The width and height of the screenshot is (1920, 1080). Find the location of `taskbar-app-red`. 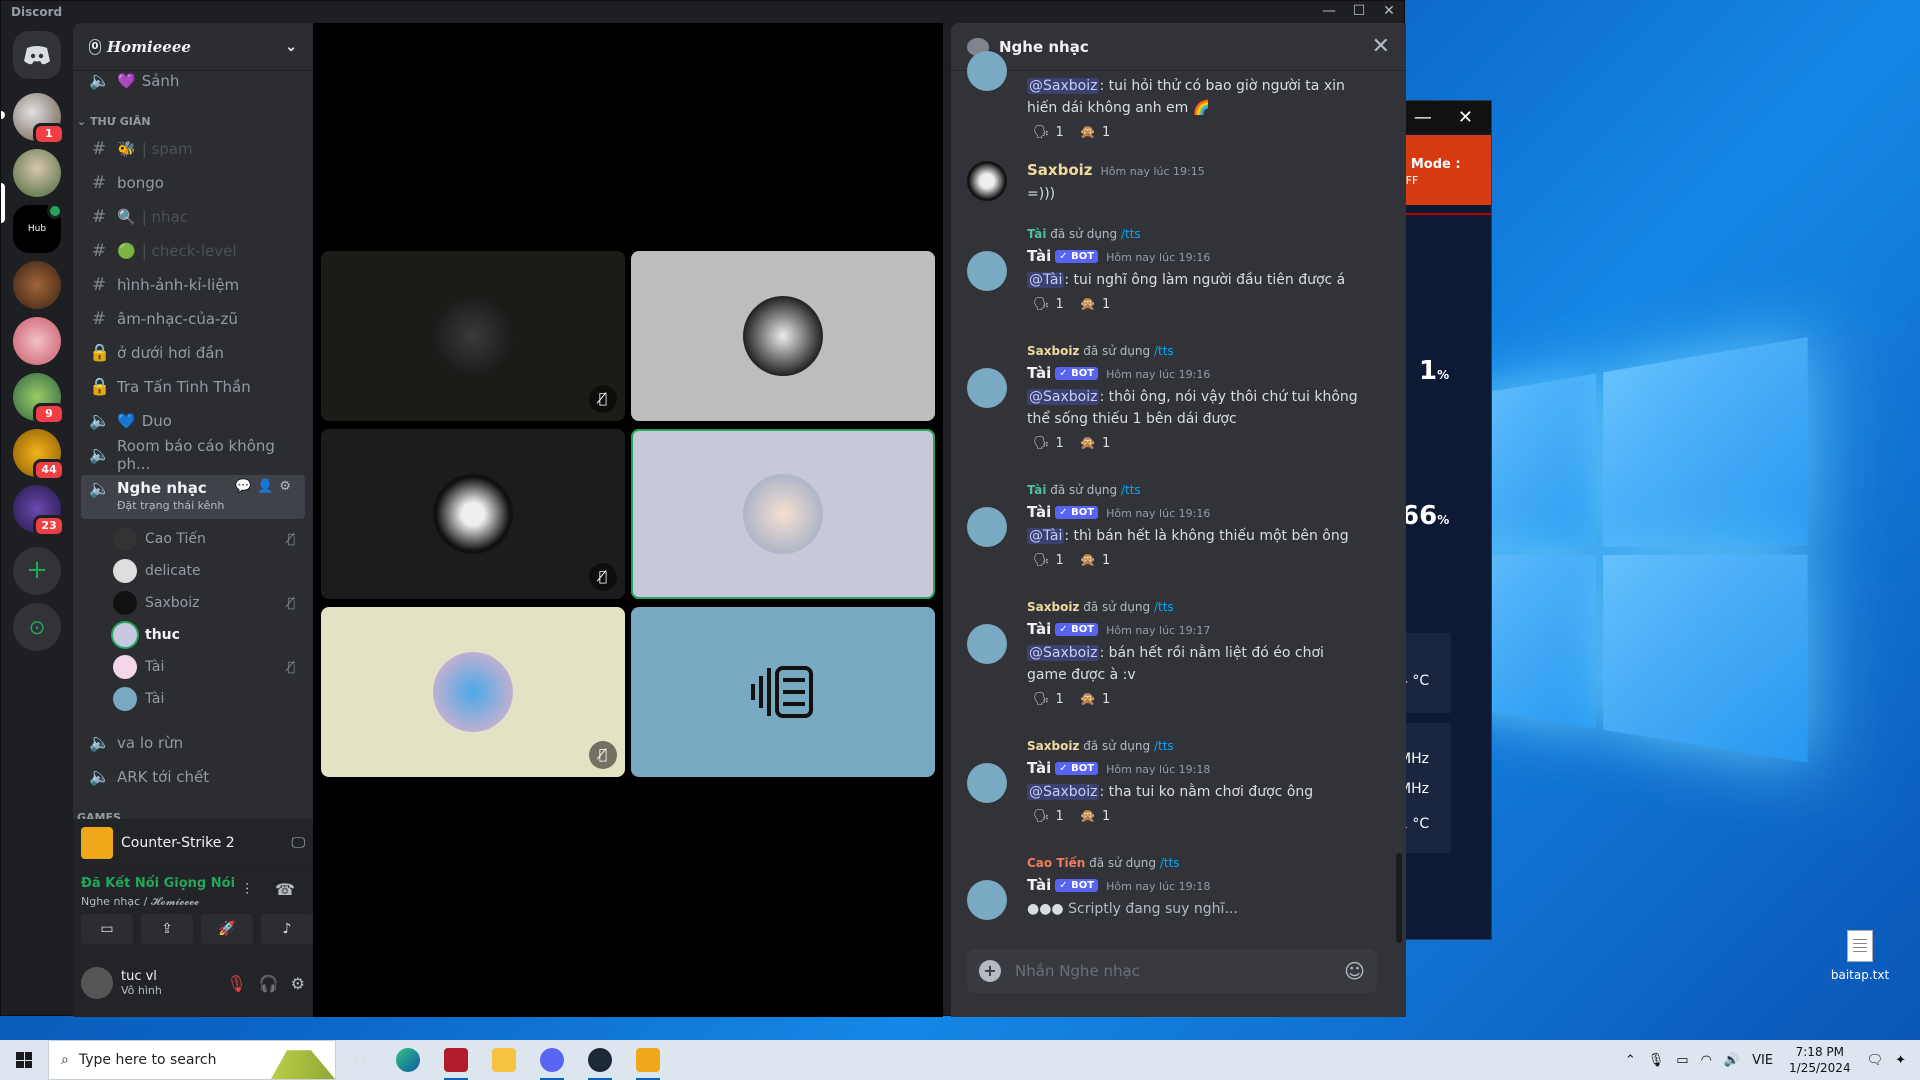

taskbar-app-red is located at coordinates (456, 1060).